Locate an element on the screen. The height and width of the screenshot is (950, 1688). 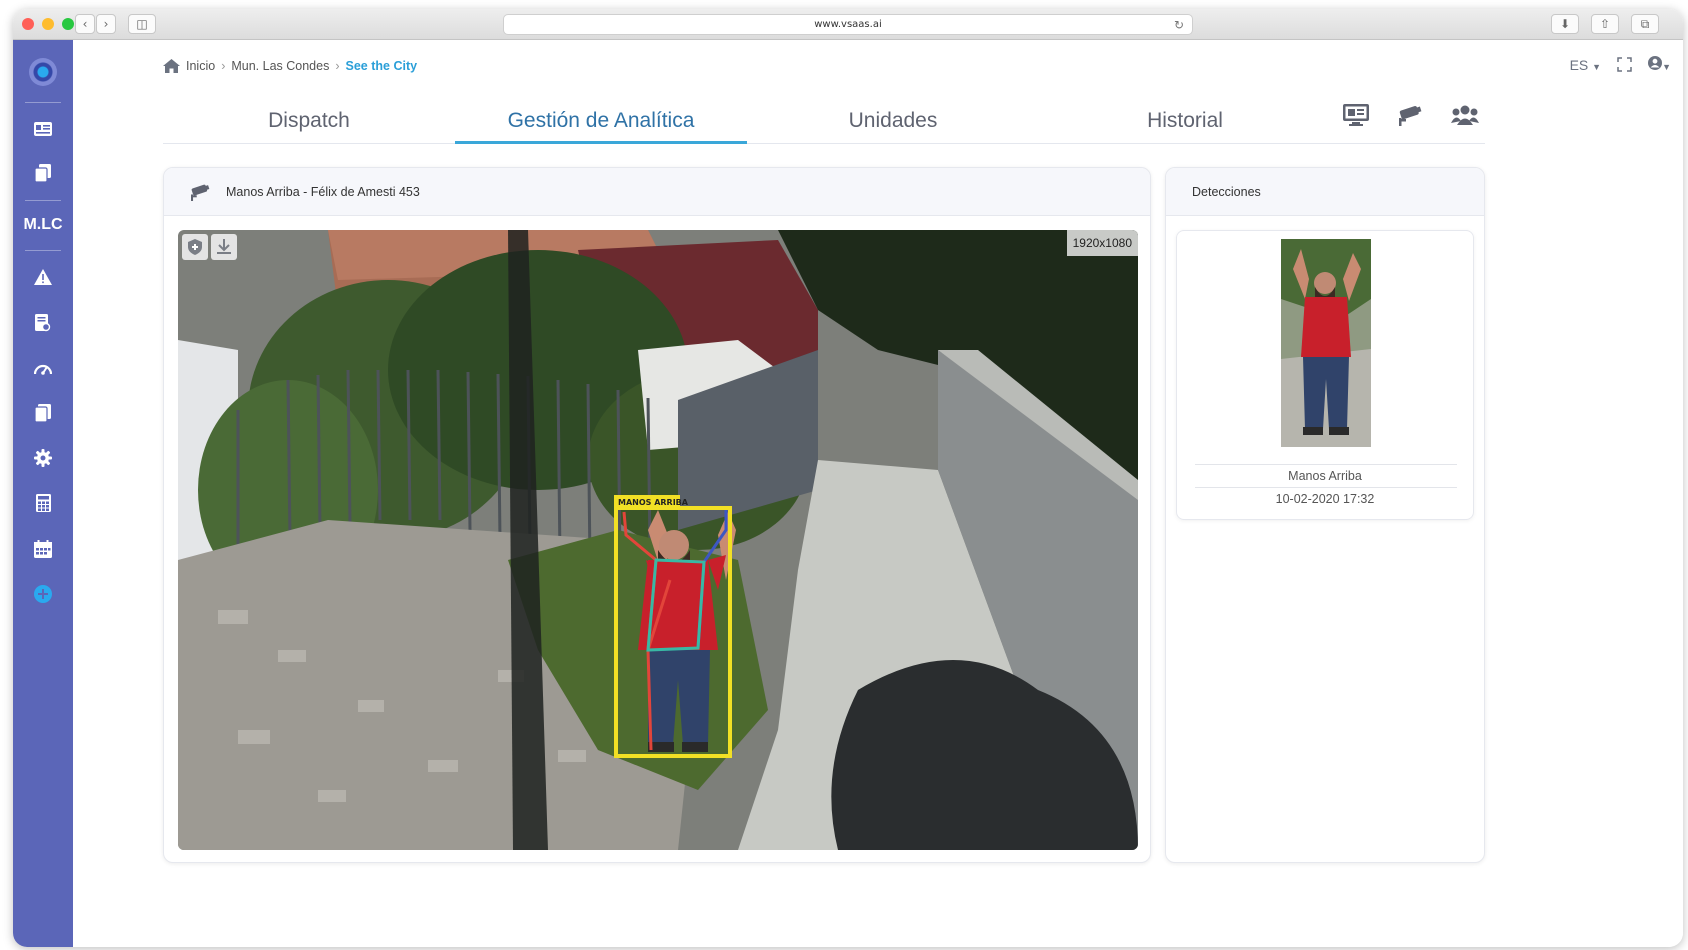
sidebar-item-reports is located at coordinates (43, 323).